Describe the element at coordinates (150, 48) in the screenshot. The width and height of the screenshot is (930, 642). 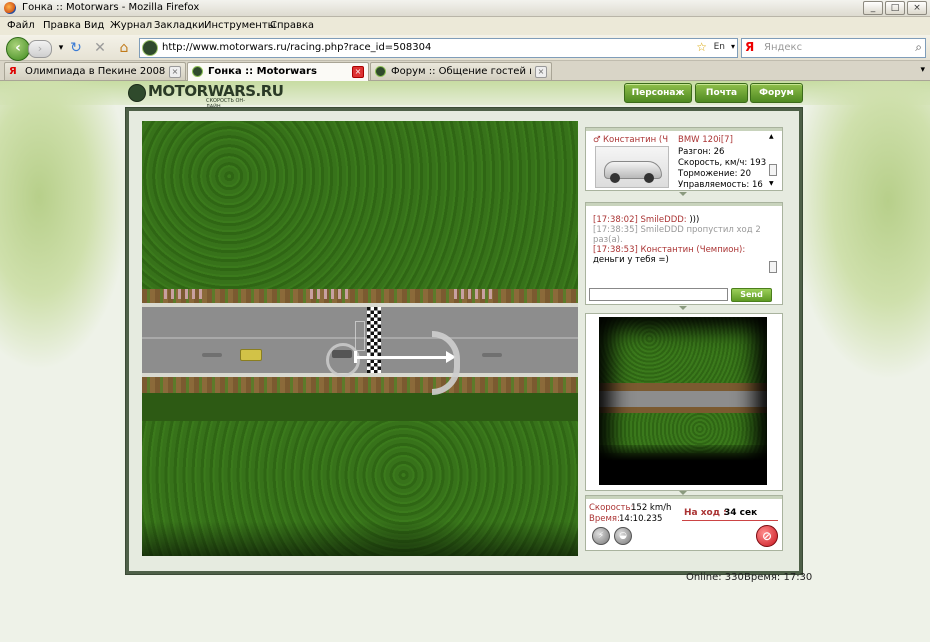
I see `site-favicon-icon` at that location.